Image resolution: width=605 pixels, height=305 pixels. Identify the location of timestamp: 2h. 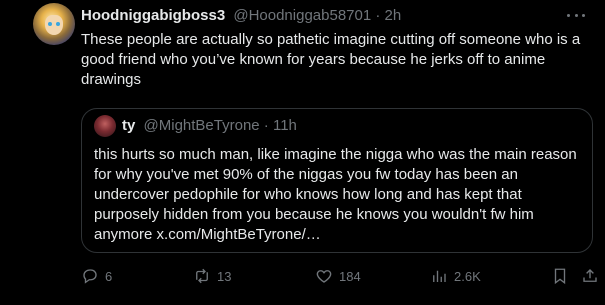
(393, 15).